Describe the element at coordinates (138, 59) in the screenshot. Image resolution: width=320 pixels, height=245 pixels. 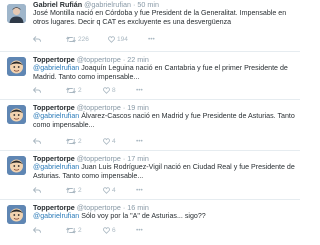
I see `timestamp: 22 min` at that location.